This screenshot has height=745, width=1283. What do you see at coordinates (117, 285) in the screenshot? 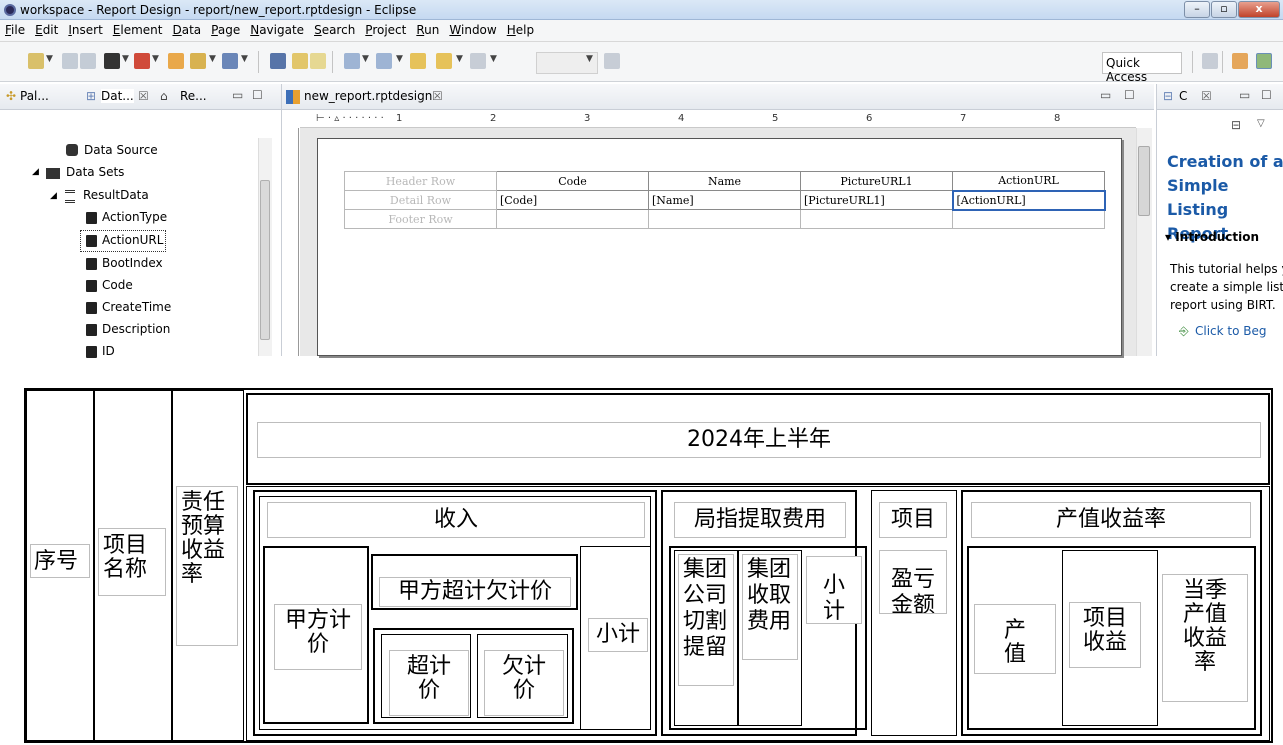
I see `tree-column-code: Code` at bounding box center [117, 285].